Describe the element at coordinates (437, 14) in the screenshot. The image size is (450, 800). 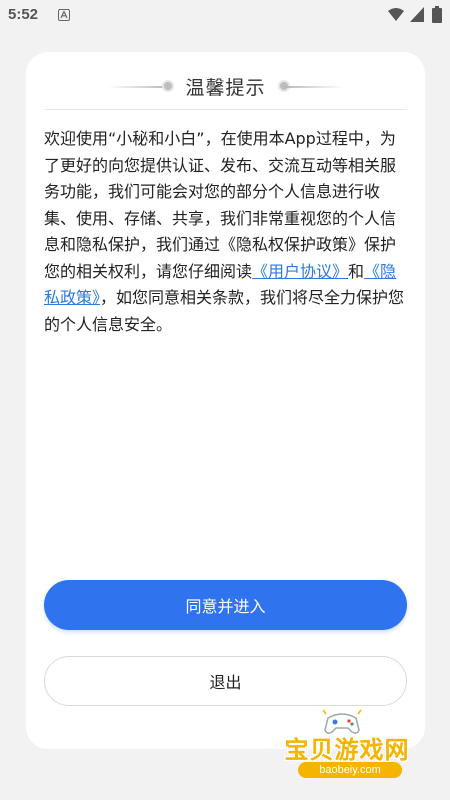
I see `battery-icon` at that location.